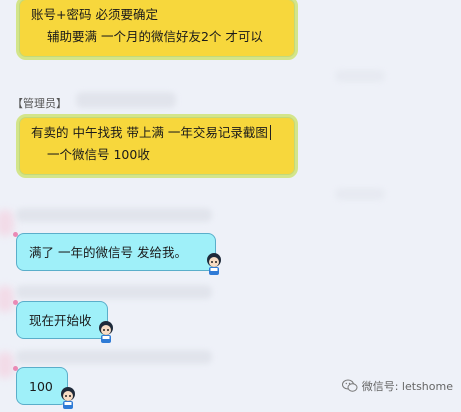  I want to click on message-text: 100, so click(41, 386).